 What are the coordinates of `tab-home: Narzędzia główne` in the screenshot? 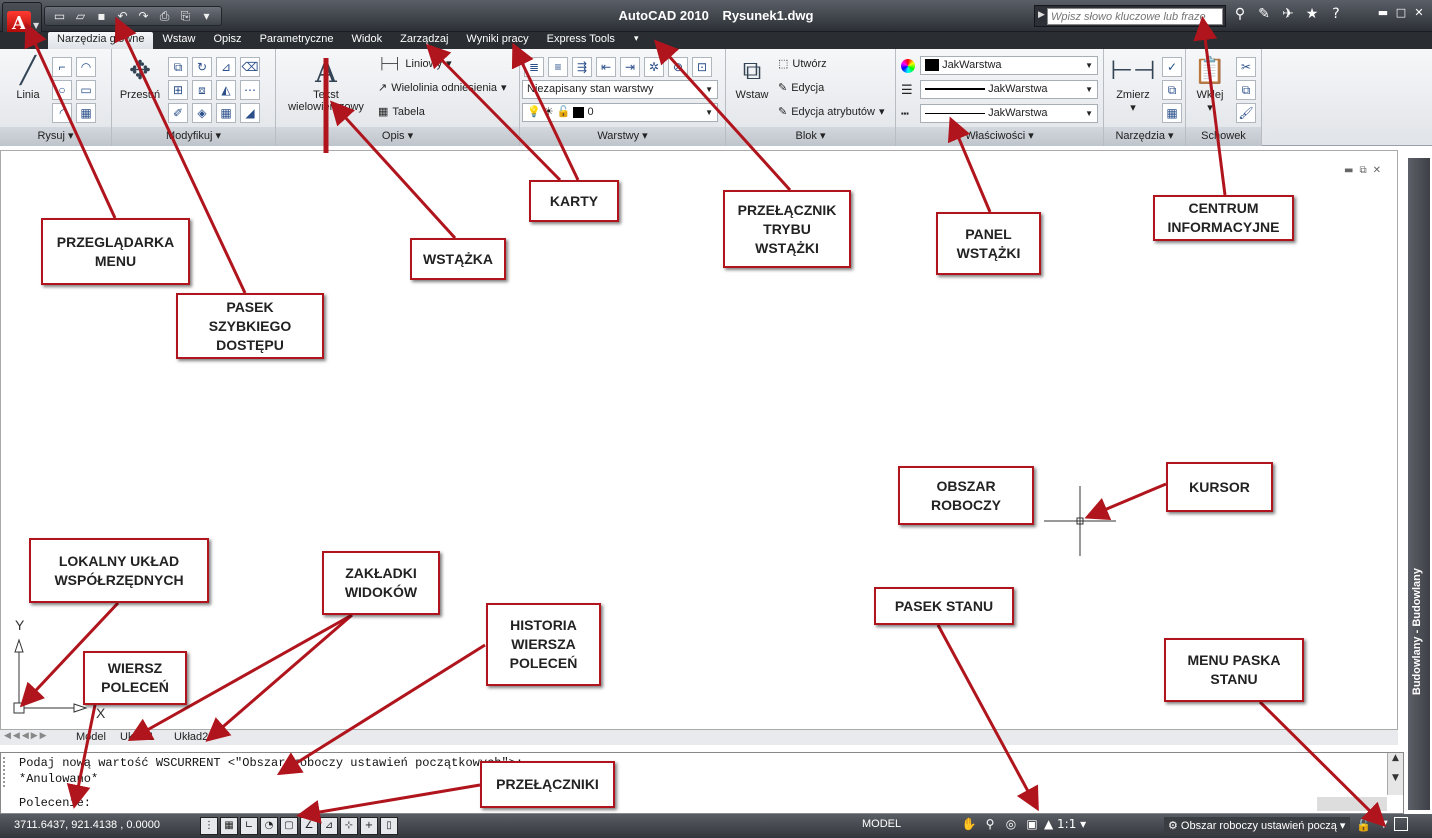 It's located at (101, 40).